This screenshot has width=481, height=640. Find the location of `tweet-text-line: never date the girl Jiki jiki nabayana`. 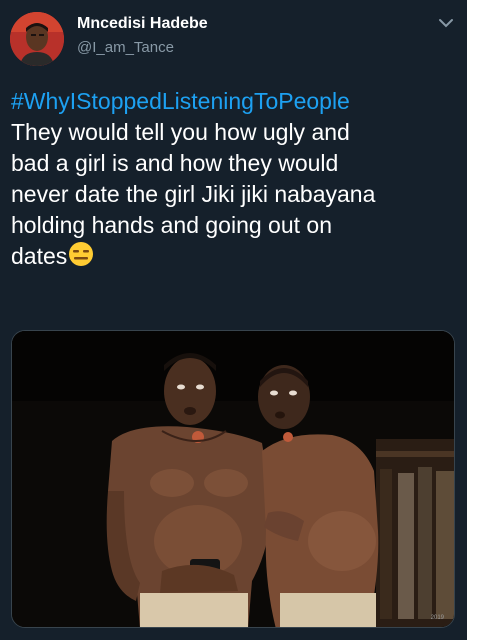

tweet-text-line: never date the girl Jiki jiki nabayana is located at coordinates (193, 194).